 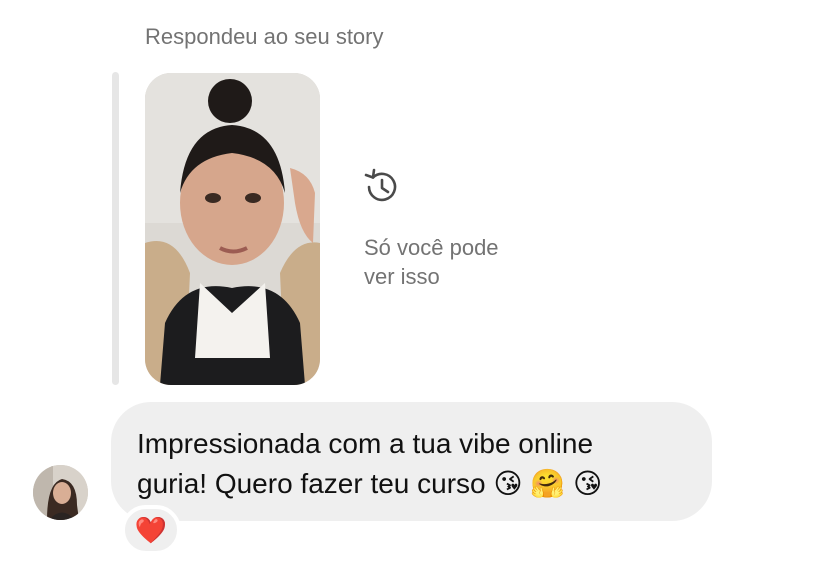 What do you see at coordinates (431, 247) in the screenshot?
I see `notice-line-1: Só você pode` at bounding box center [431, 247].